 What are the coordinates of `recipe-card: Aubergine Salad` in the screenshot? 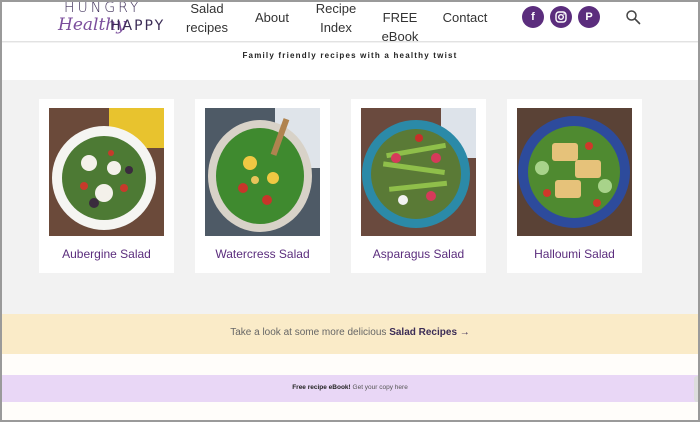 It's located at (106, 186).